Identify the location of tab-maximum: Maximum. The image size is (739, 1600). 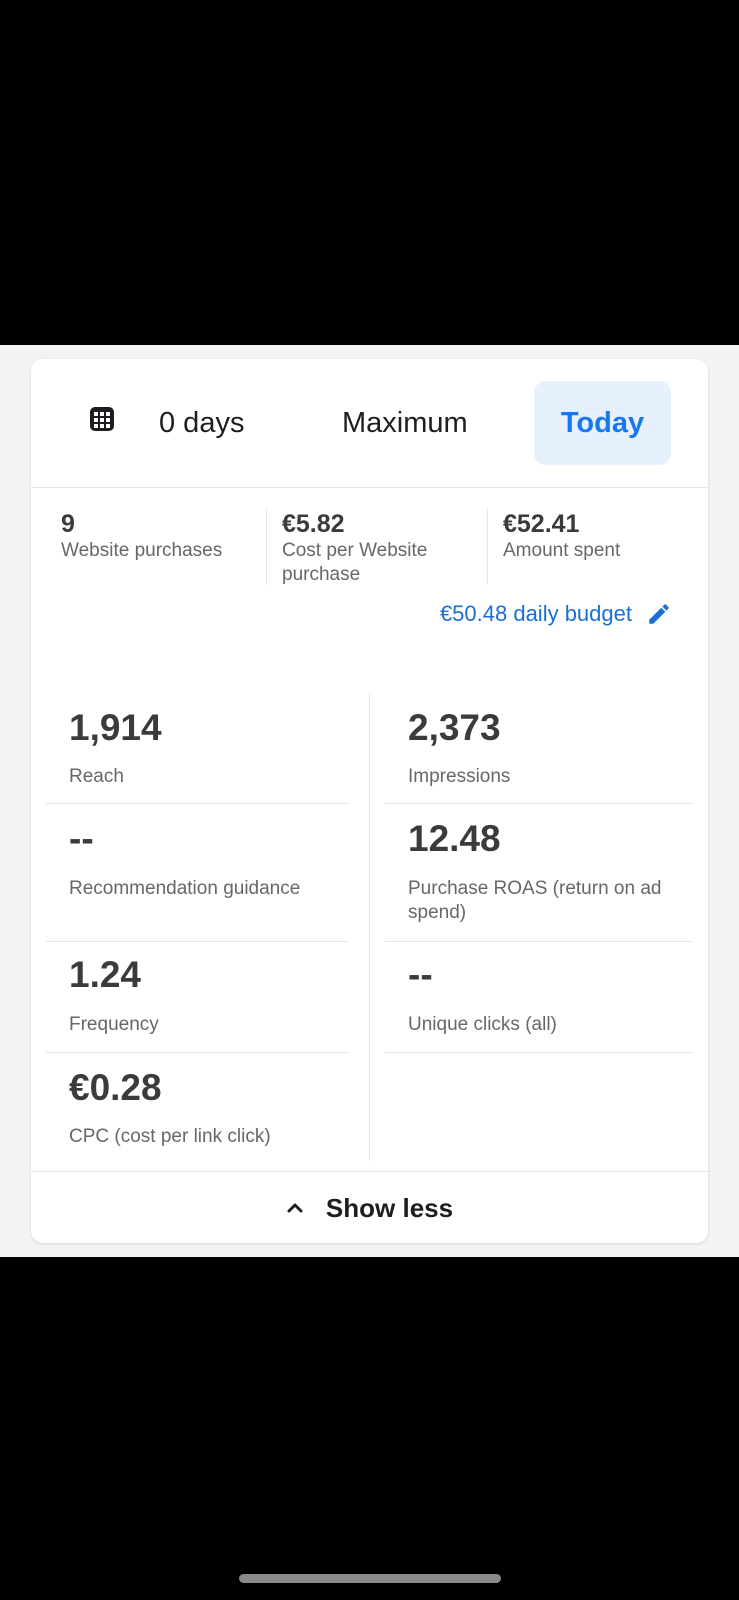
(405, 423).